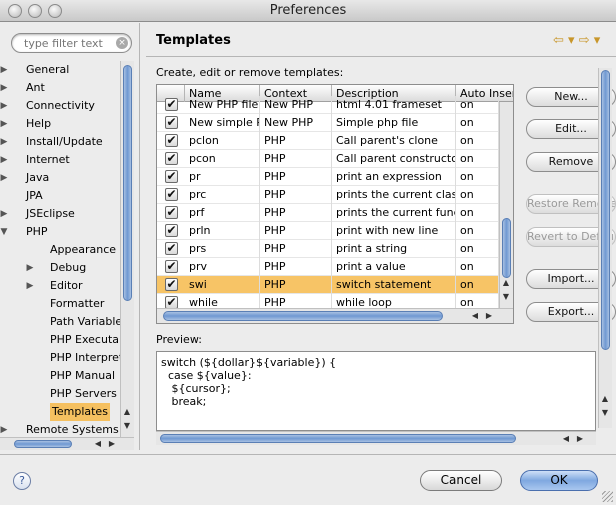 The image size is (616, 505). Describe the element at coordinates (60, 124) in the screenshot. I see `tree-item-help: ▶ Help` at that location.